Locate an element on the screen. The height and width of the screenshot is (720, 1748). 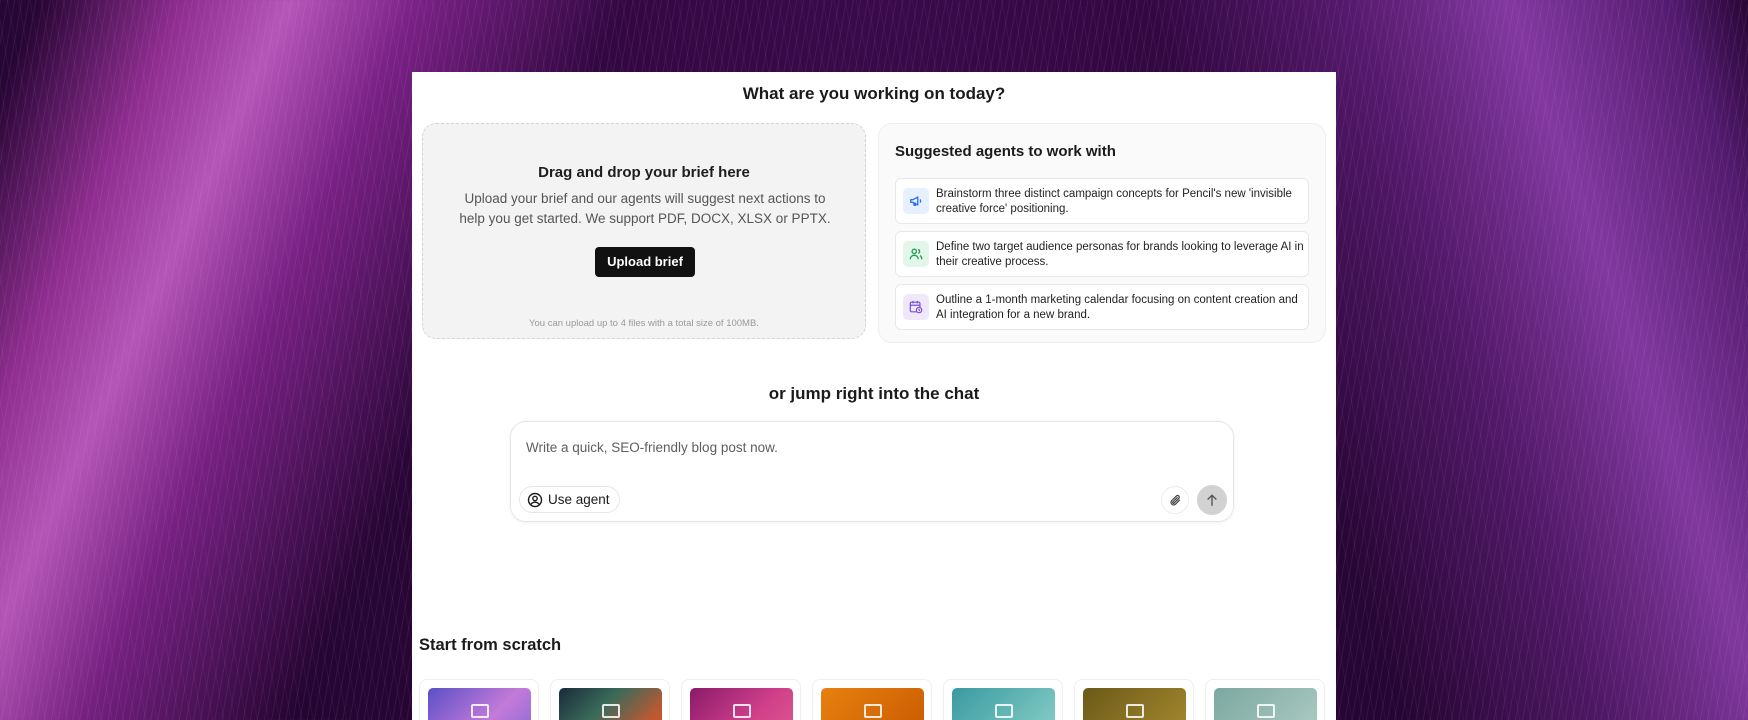
chat-composer: Use agent is located at coordinates (872, 471).